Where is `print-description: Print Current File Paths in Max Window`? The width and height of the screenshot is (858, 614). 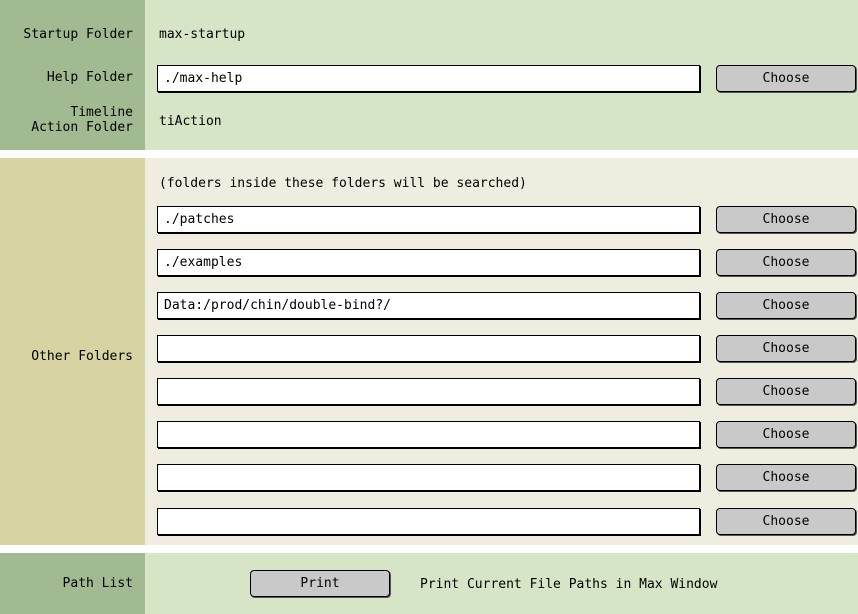
print-description: Print Current File Paths in Max Window is located at coordinates (569, 584).